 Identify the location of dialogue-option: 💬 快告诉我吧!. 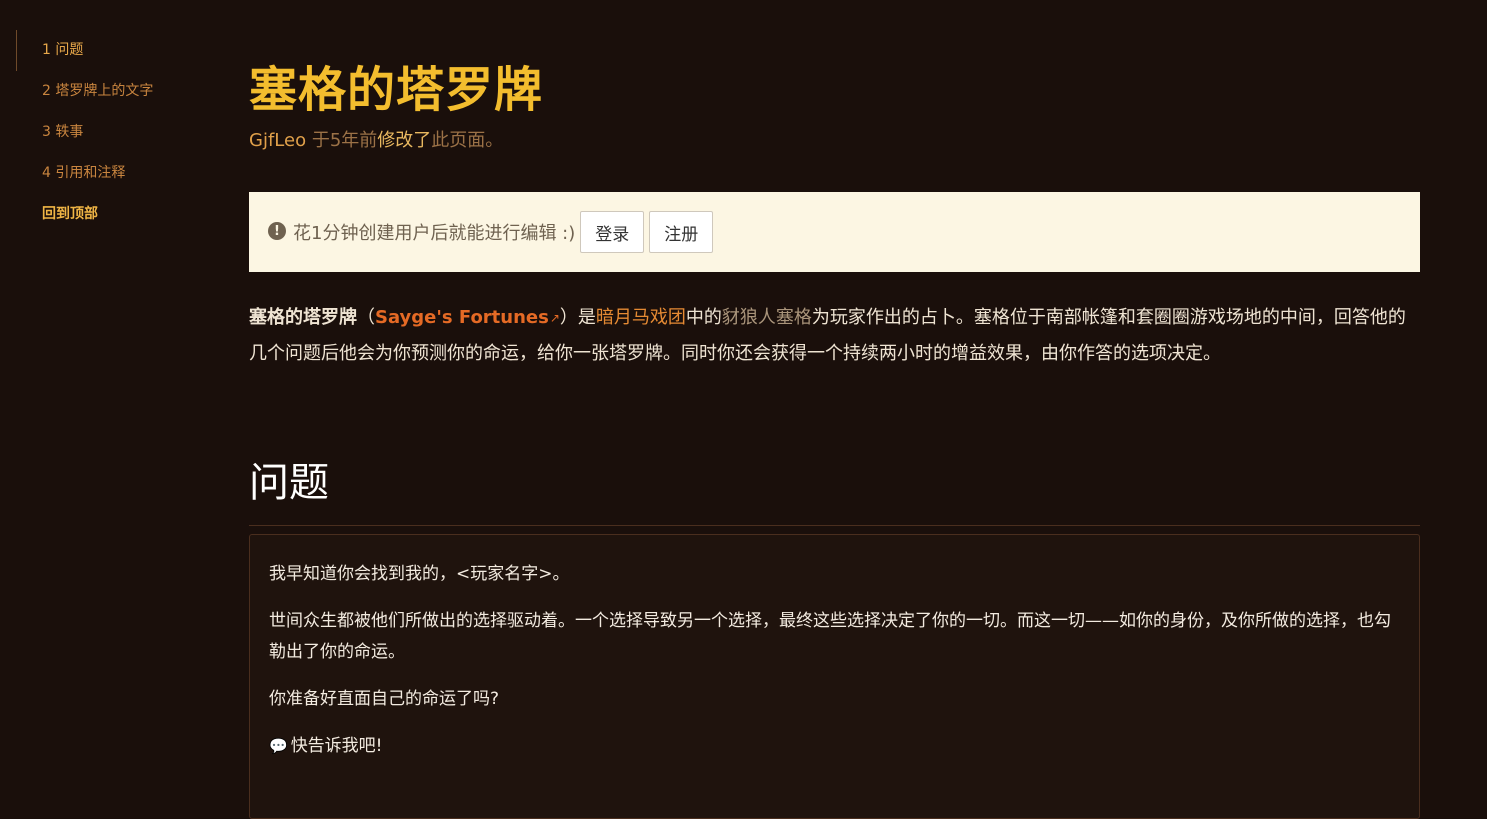
(834, 746).